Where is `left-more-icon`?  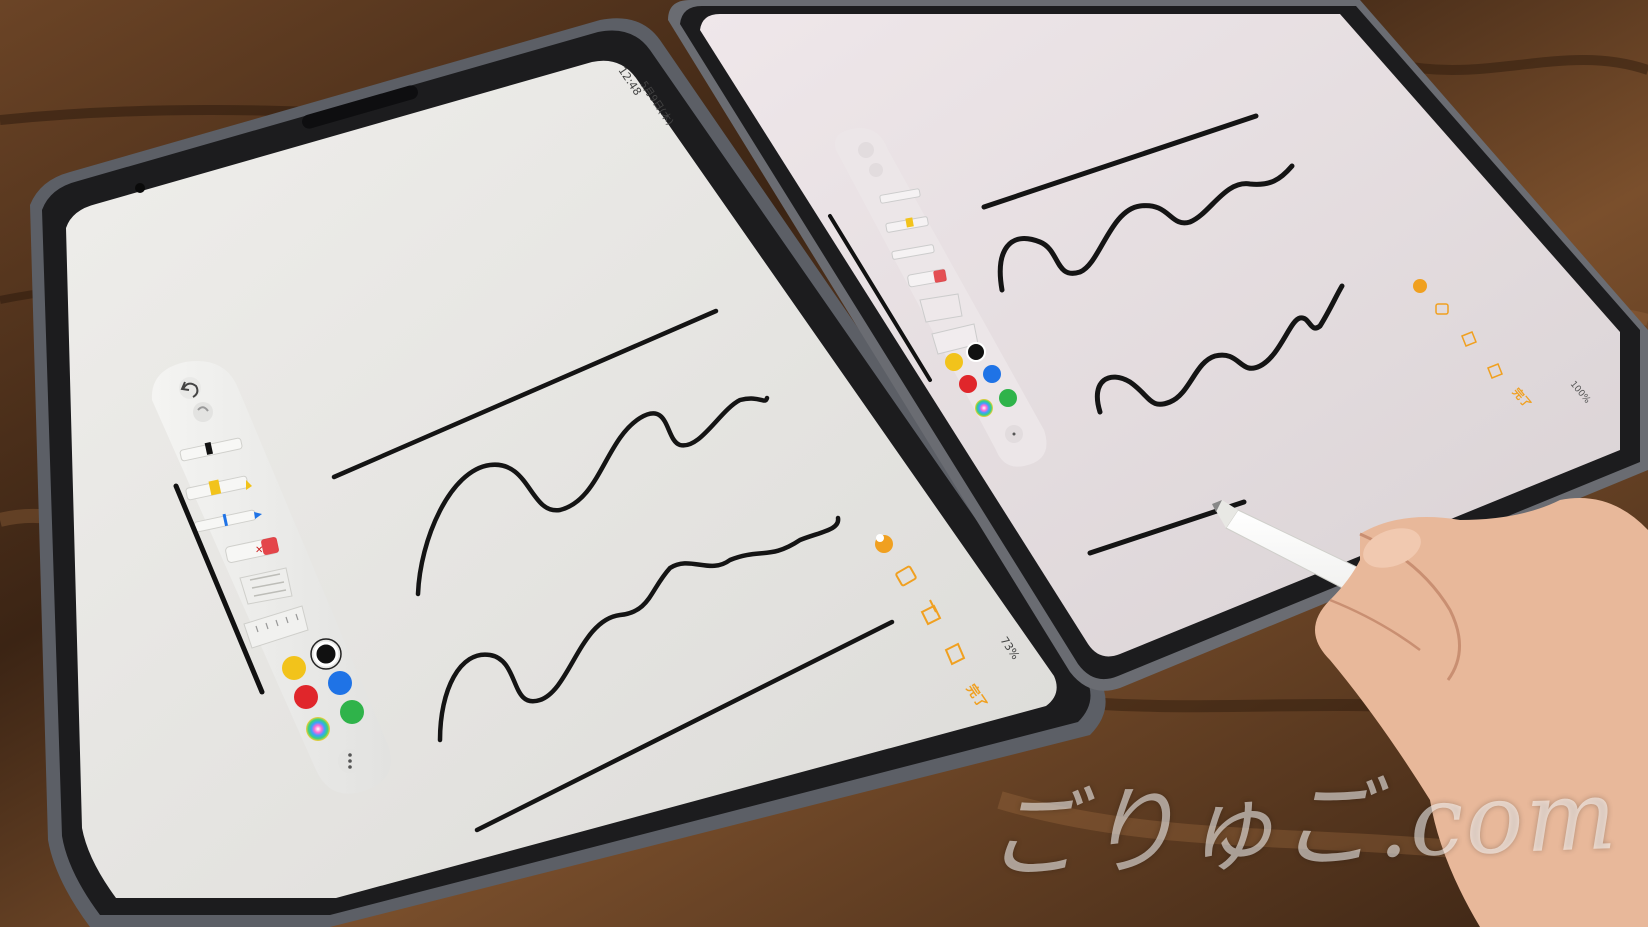 left-more-icon is located at coordinates (350, 761).